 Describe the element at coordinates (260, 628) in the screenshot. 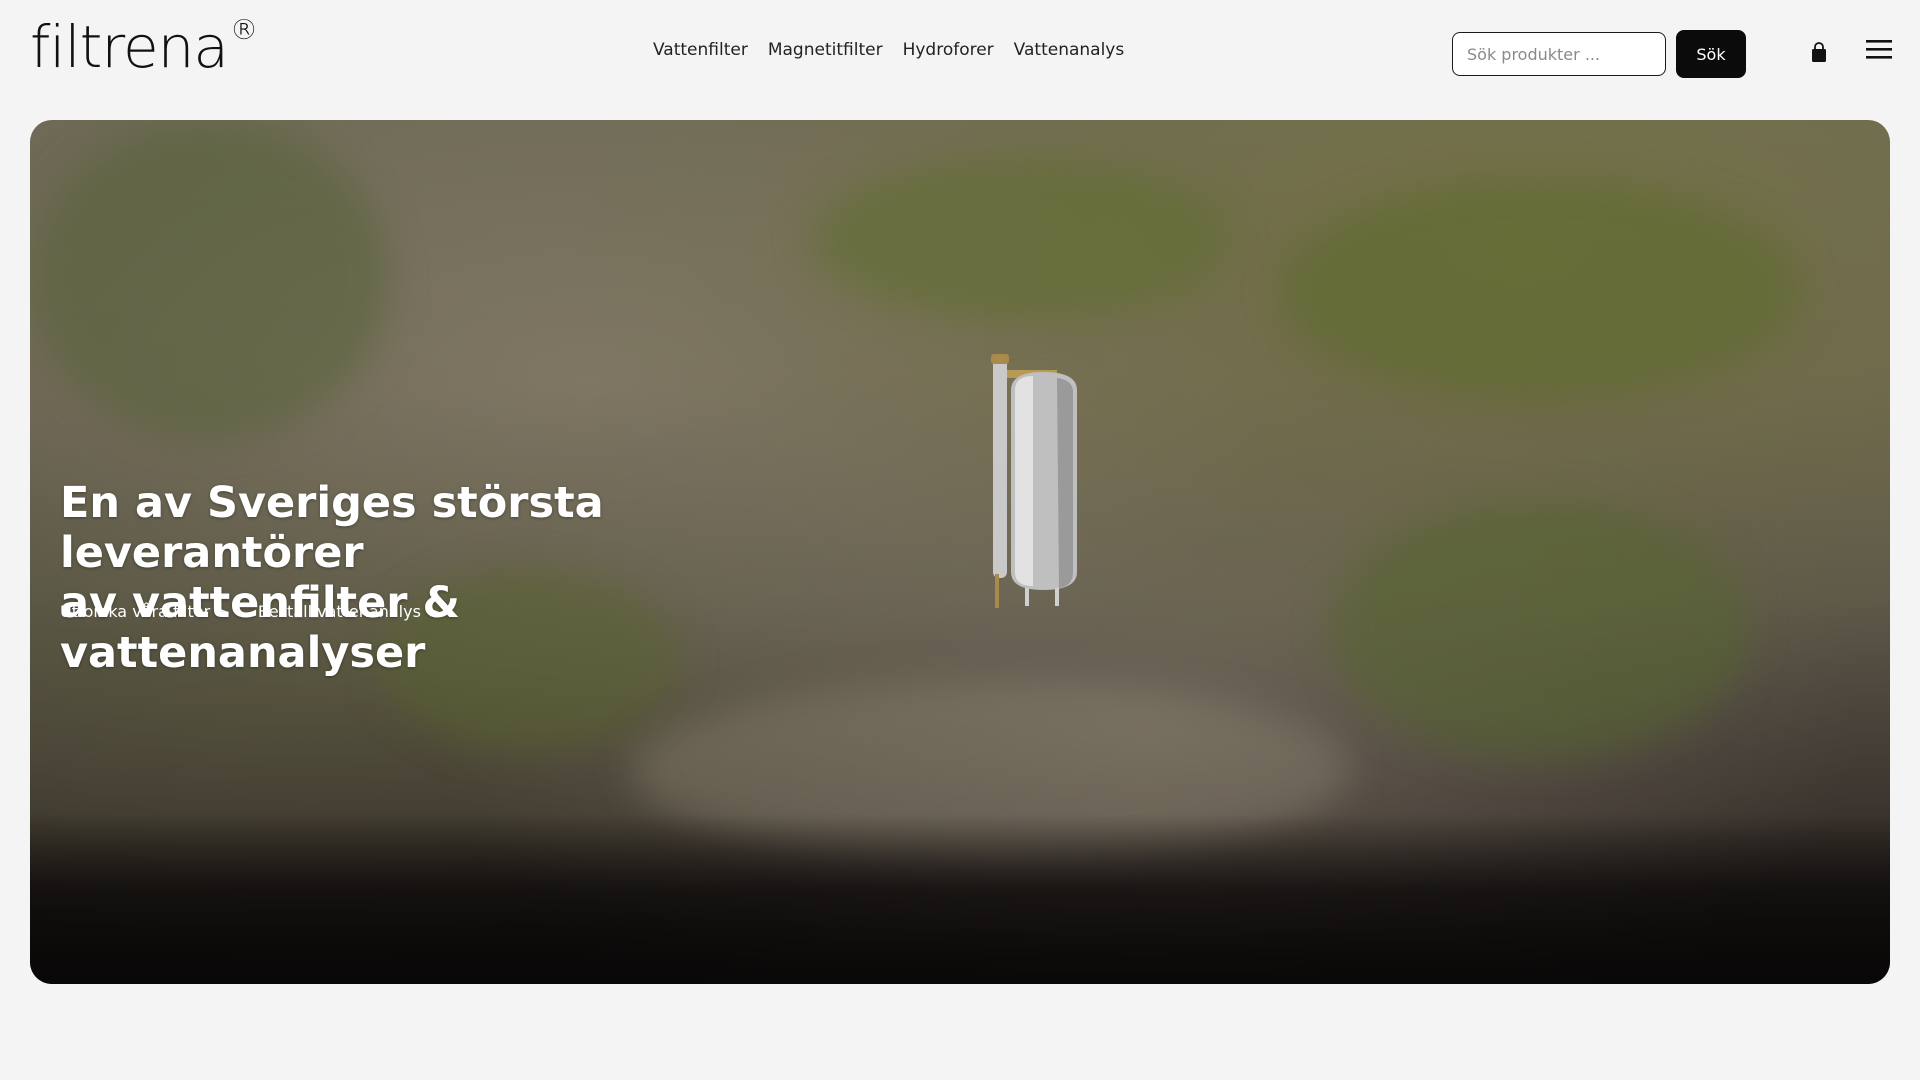

I see `hero-title-line2: av vattenfilter & vattenanalyser` at that location.